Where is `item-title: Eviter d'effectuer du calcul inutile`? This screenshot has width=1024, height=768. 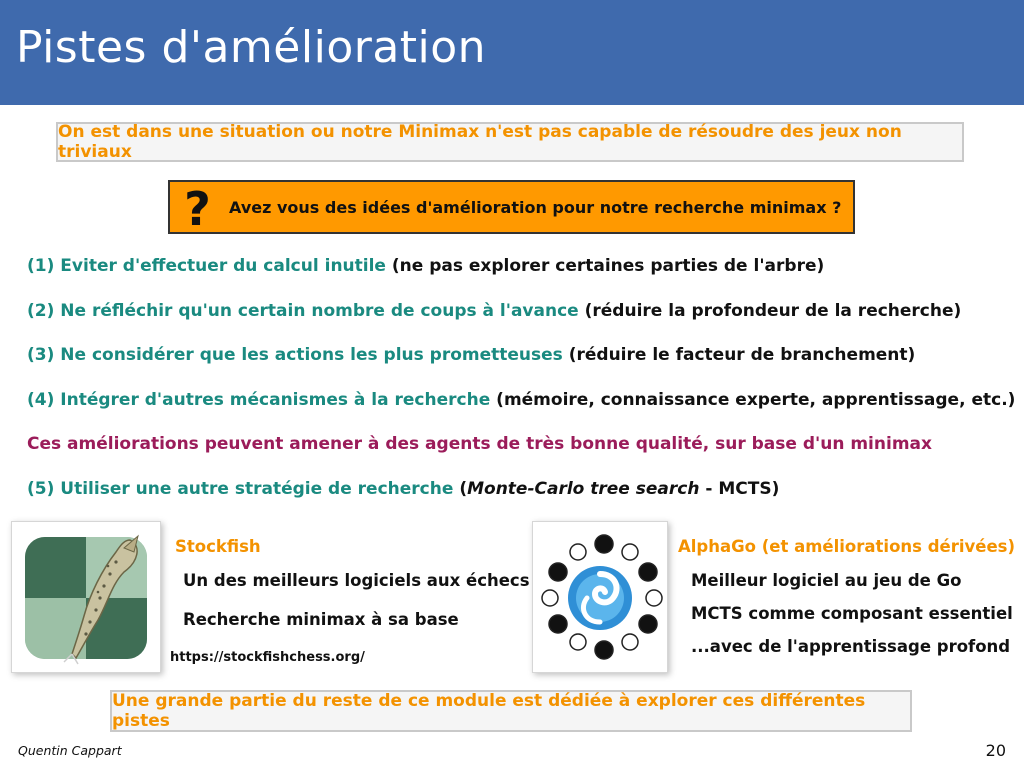
item-title: Eviter d'effectuer du calcul inutile is located at coordinates (223, 266).